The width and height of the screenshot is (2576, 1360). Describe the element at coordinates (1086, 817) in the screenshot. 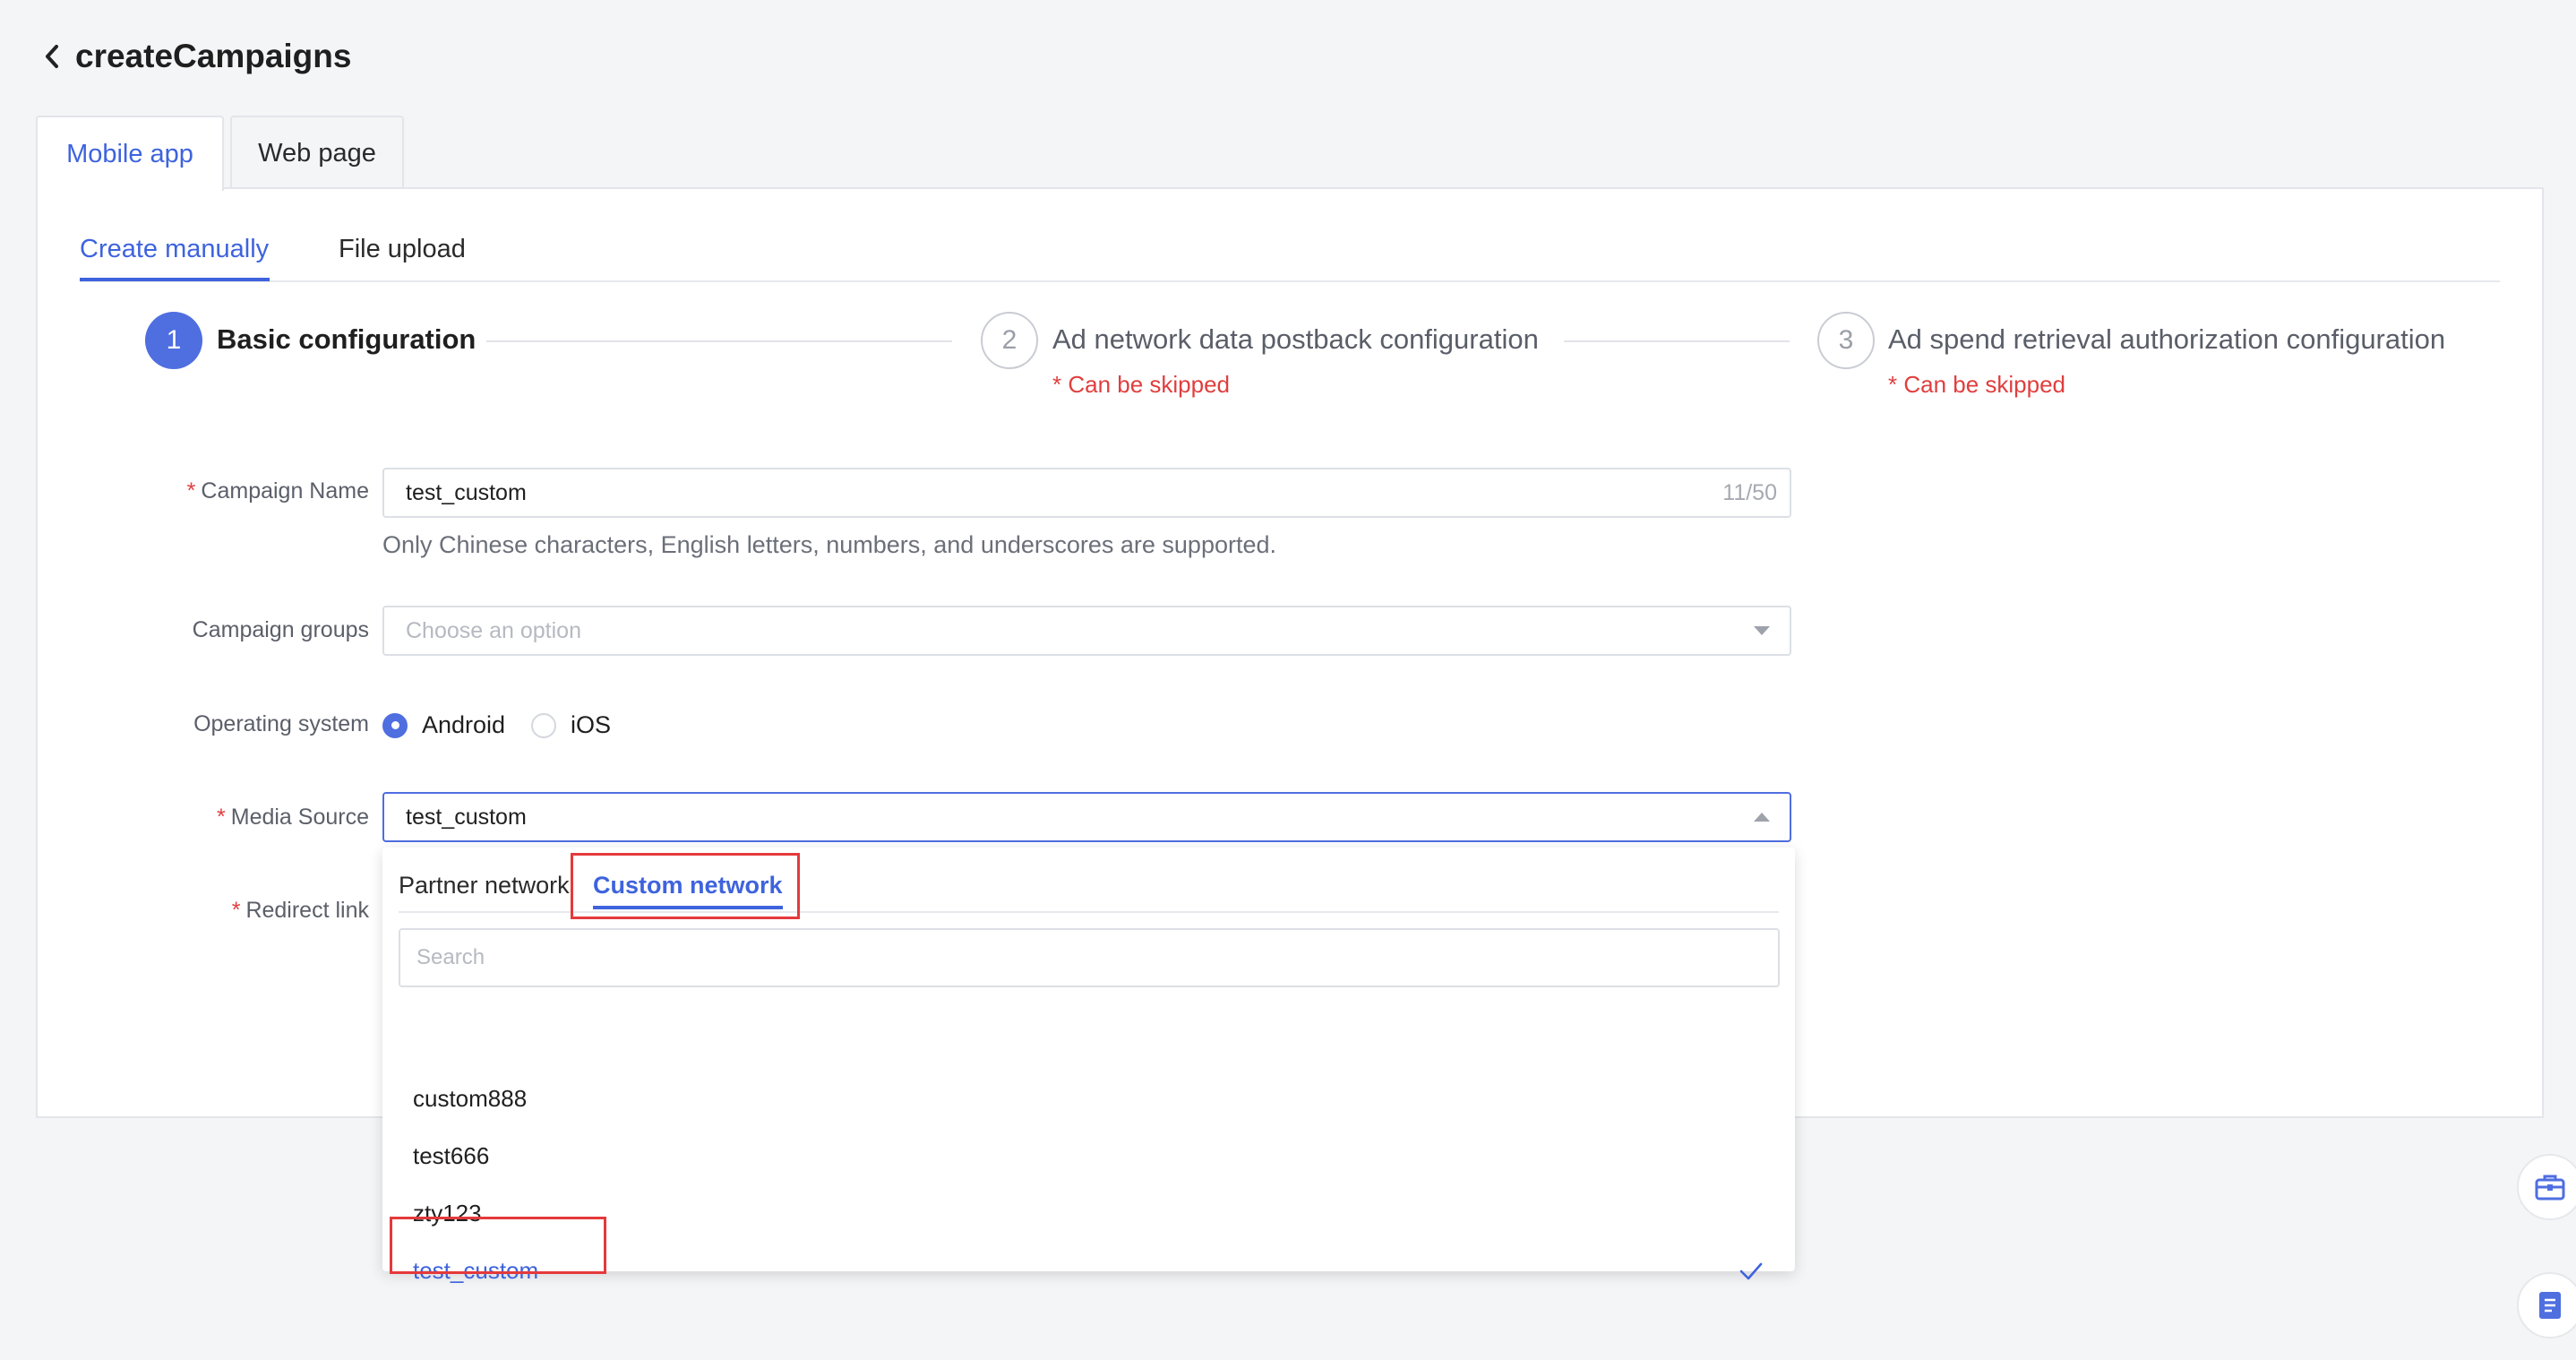

I see `media-source-select: test_custom` at that location.